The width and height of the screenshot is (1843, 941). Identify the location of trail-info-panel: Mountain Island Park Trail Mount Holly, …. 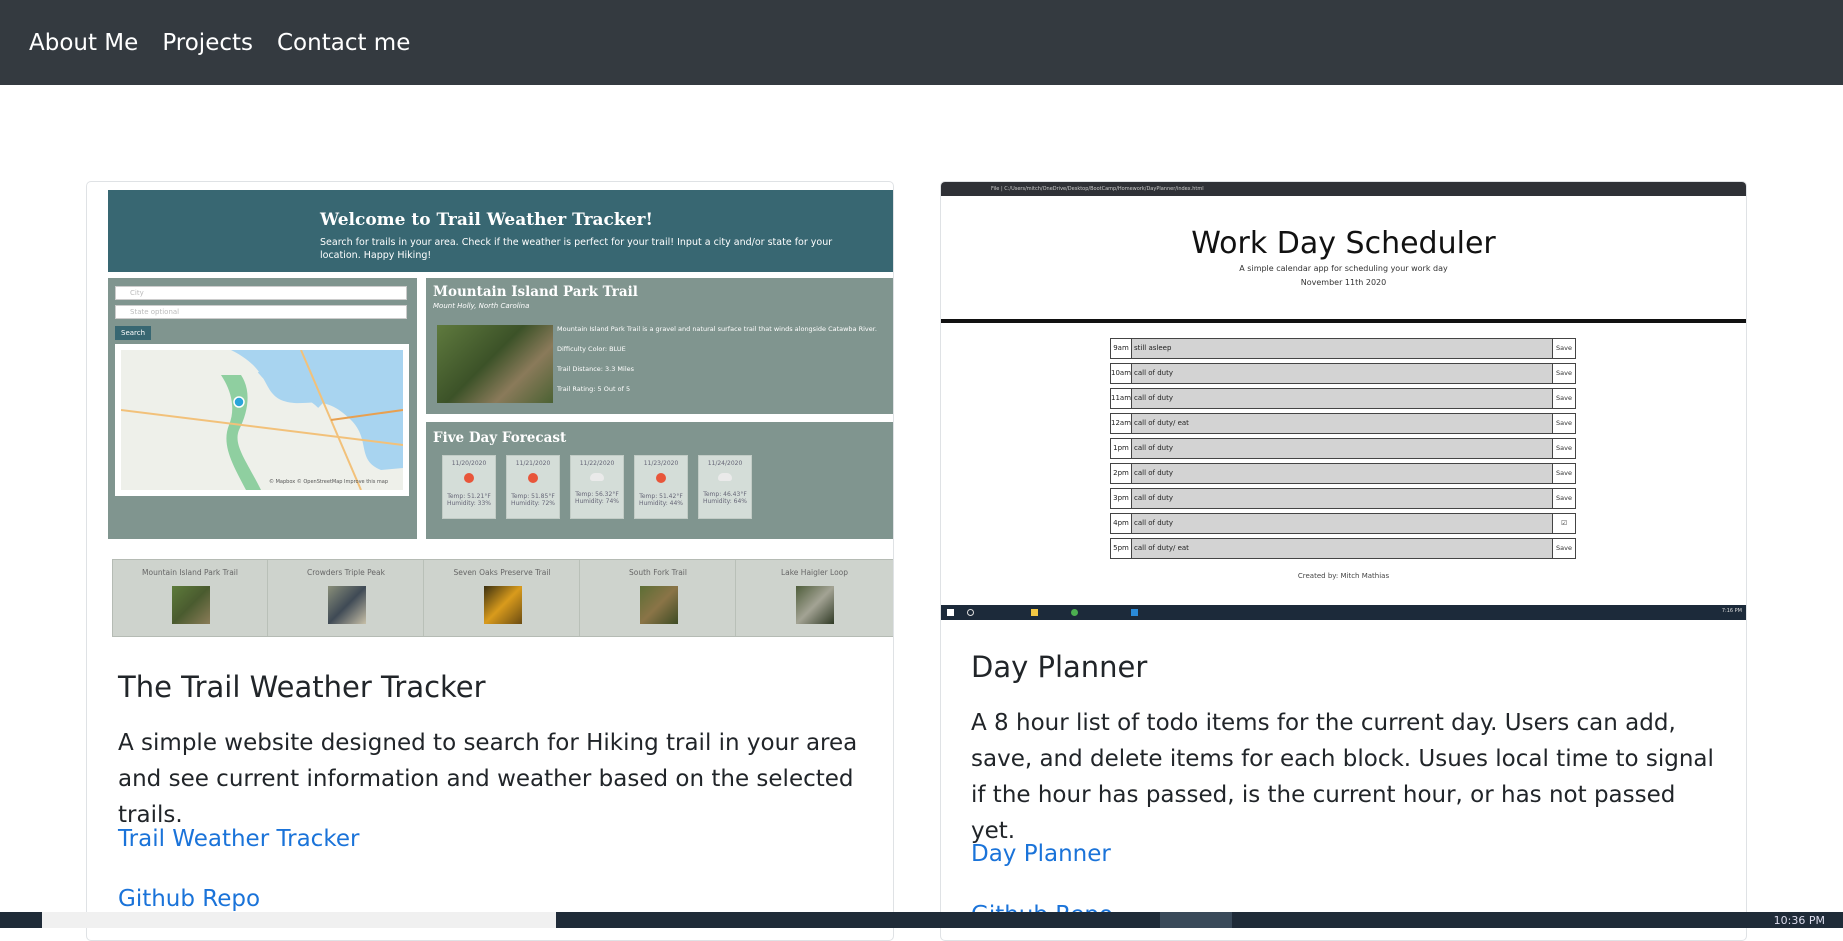
(659, 346).